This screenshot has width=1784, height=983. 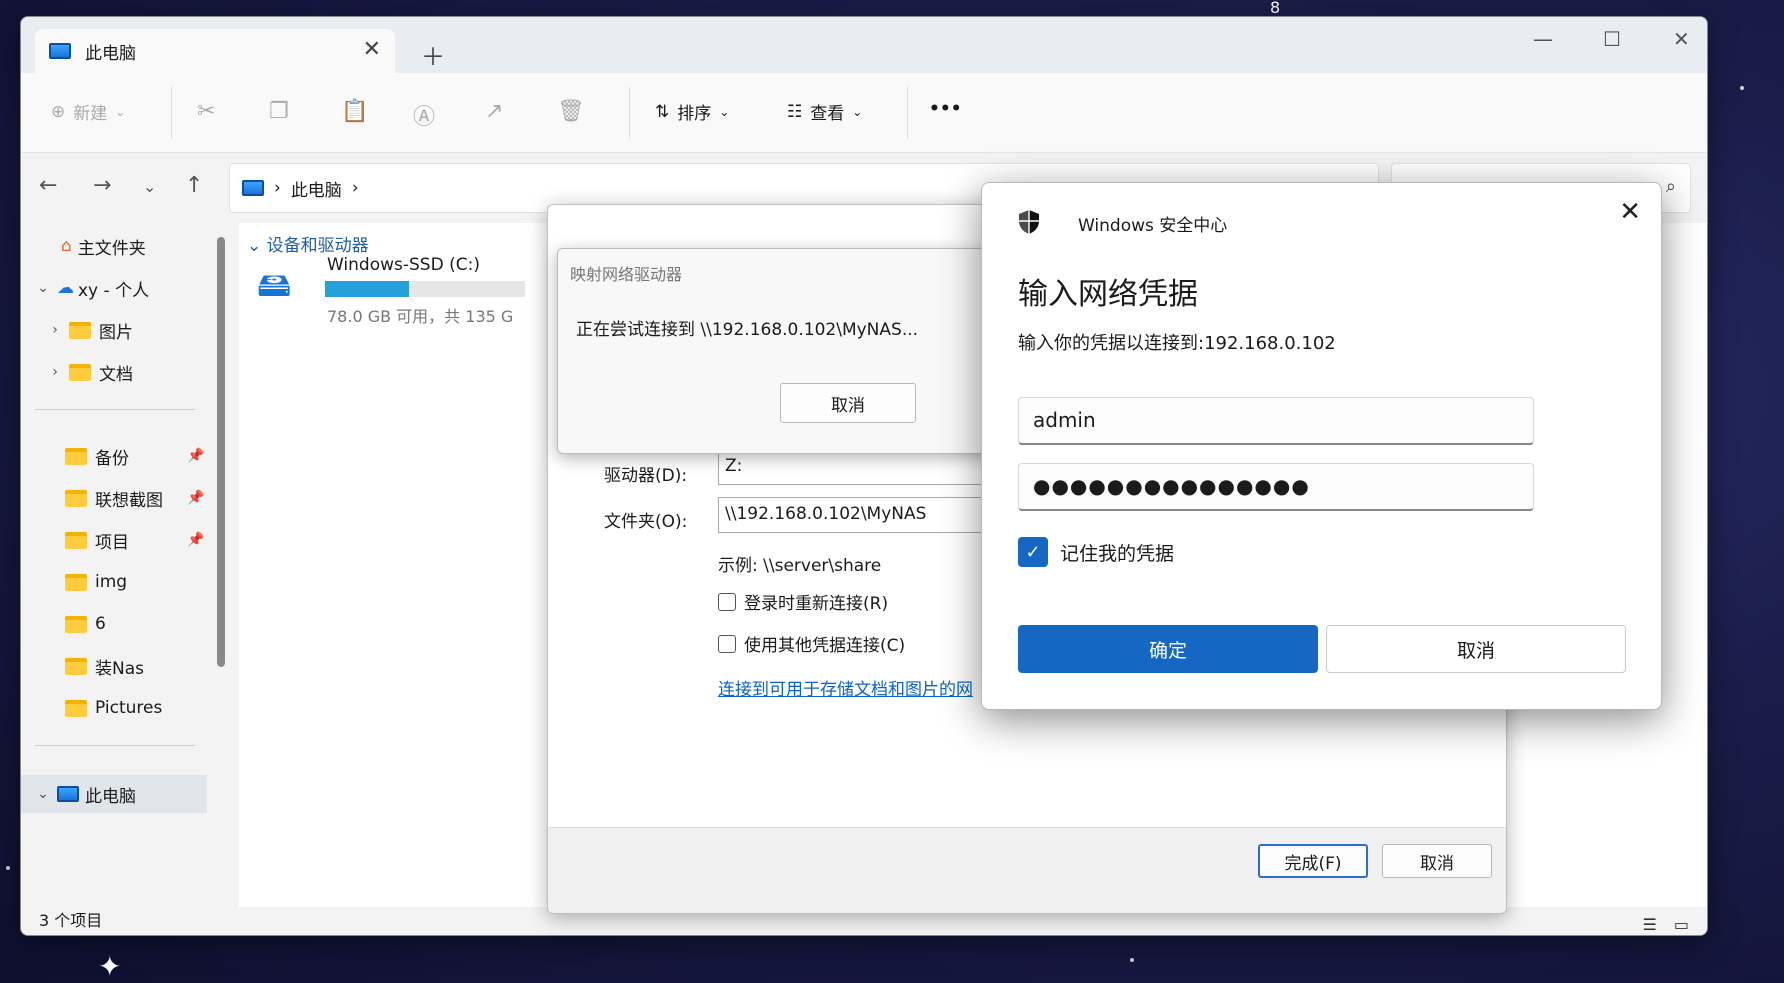 I want to click on sort-label: 排序, so click(x=694, y=114).